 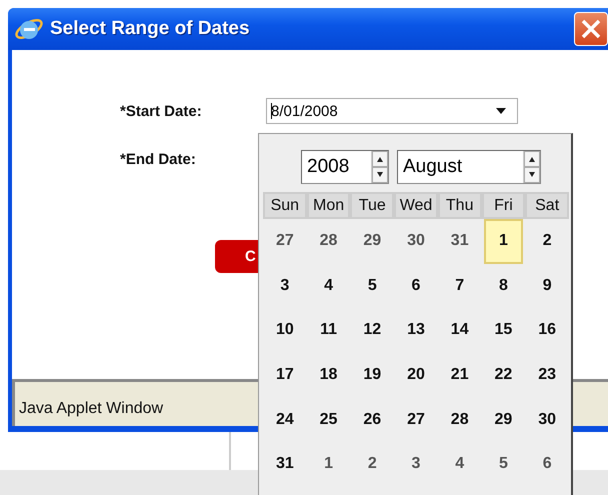 I want to click on close-icon, so click(x=591, y=29).